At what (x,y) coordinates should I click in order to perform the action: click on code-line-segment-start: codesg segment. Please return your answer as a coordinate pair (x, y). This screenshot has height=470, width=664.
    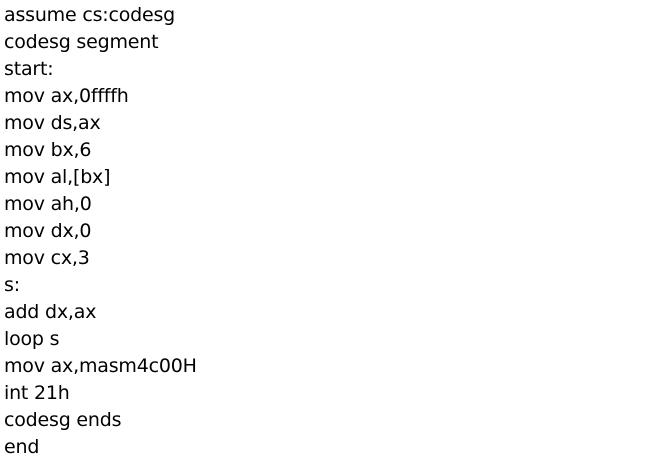
    Looking at the image, I should click on (81, 42).